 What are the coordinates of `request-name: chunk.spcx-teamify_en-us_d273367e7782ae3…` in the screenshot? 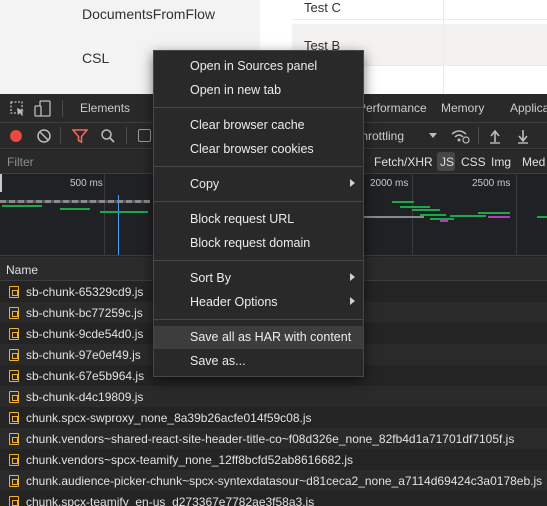 It's located at (170, 500).